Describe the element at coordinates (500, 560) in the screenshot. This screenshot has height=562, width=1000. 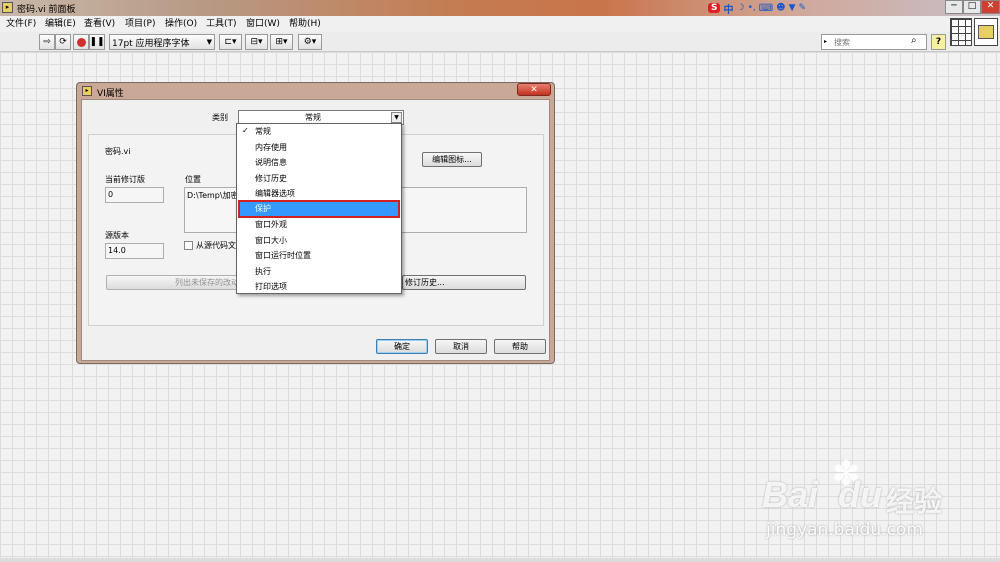
I see `horizontal-scrollbar` at that location.